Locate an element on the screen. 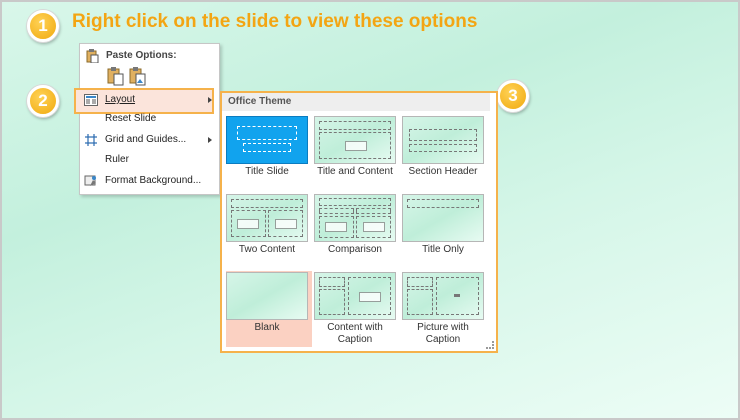 This screenshot has width=740, height=420. menu-item-reset-slide: Reset Slide is located at coordinates (148, 119).